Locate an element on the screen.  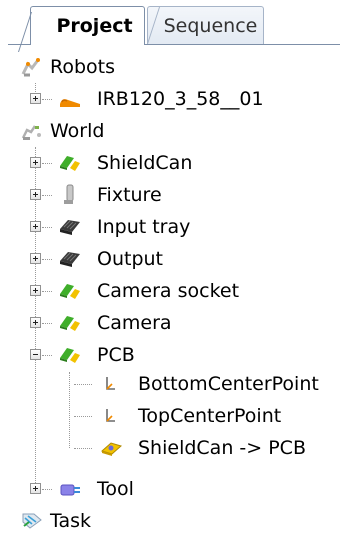
expand-camera-button is located at coordinates (35, 322).